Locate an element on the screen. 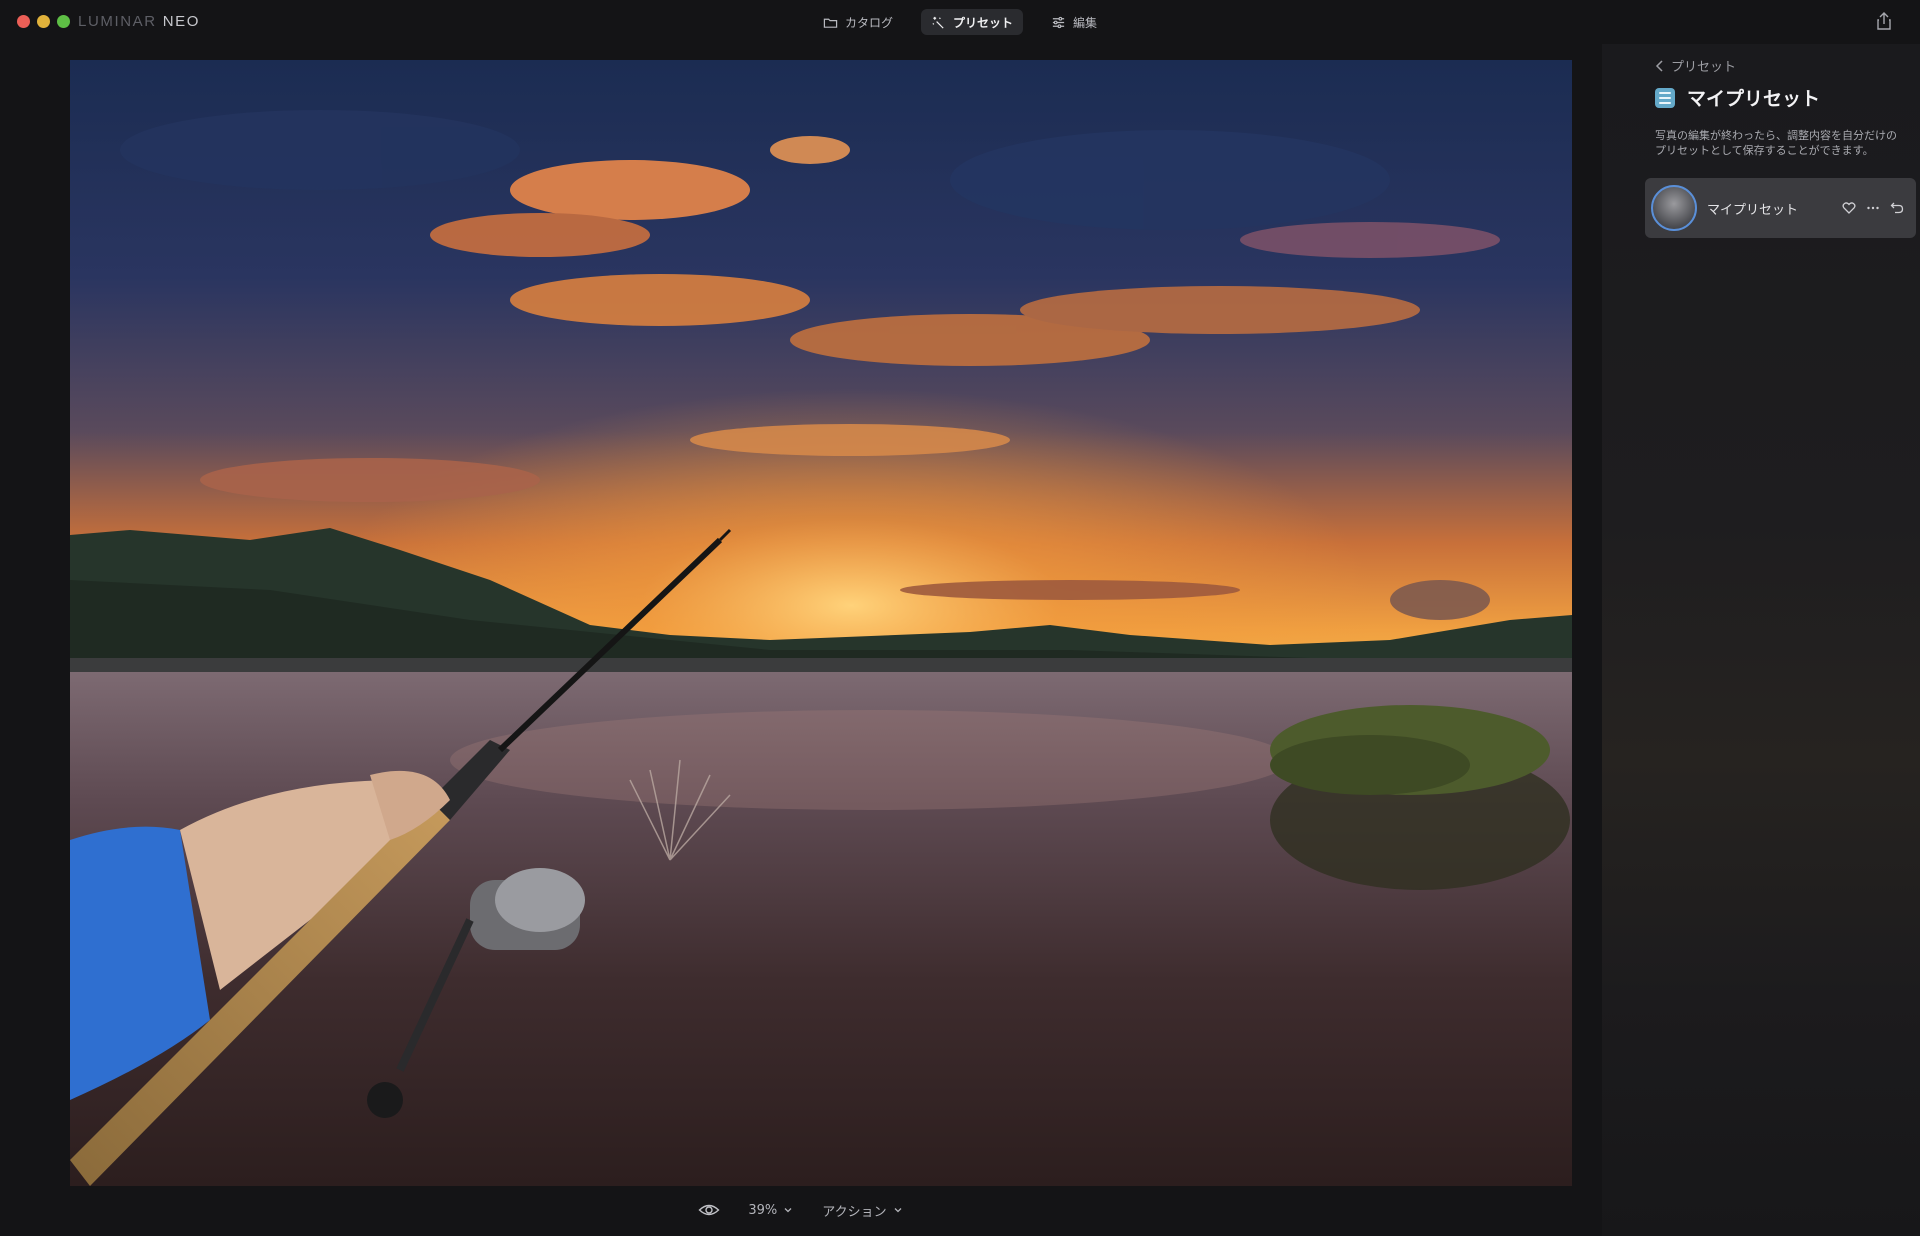 The image size is (1920, 1236). panel-title: マイプリセット is located at coordinates (1754, 99).